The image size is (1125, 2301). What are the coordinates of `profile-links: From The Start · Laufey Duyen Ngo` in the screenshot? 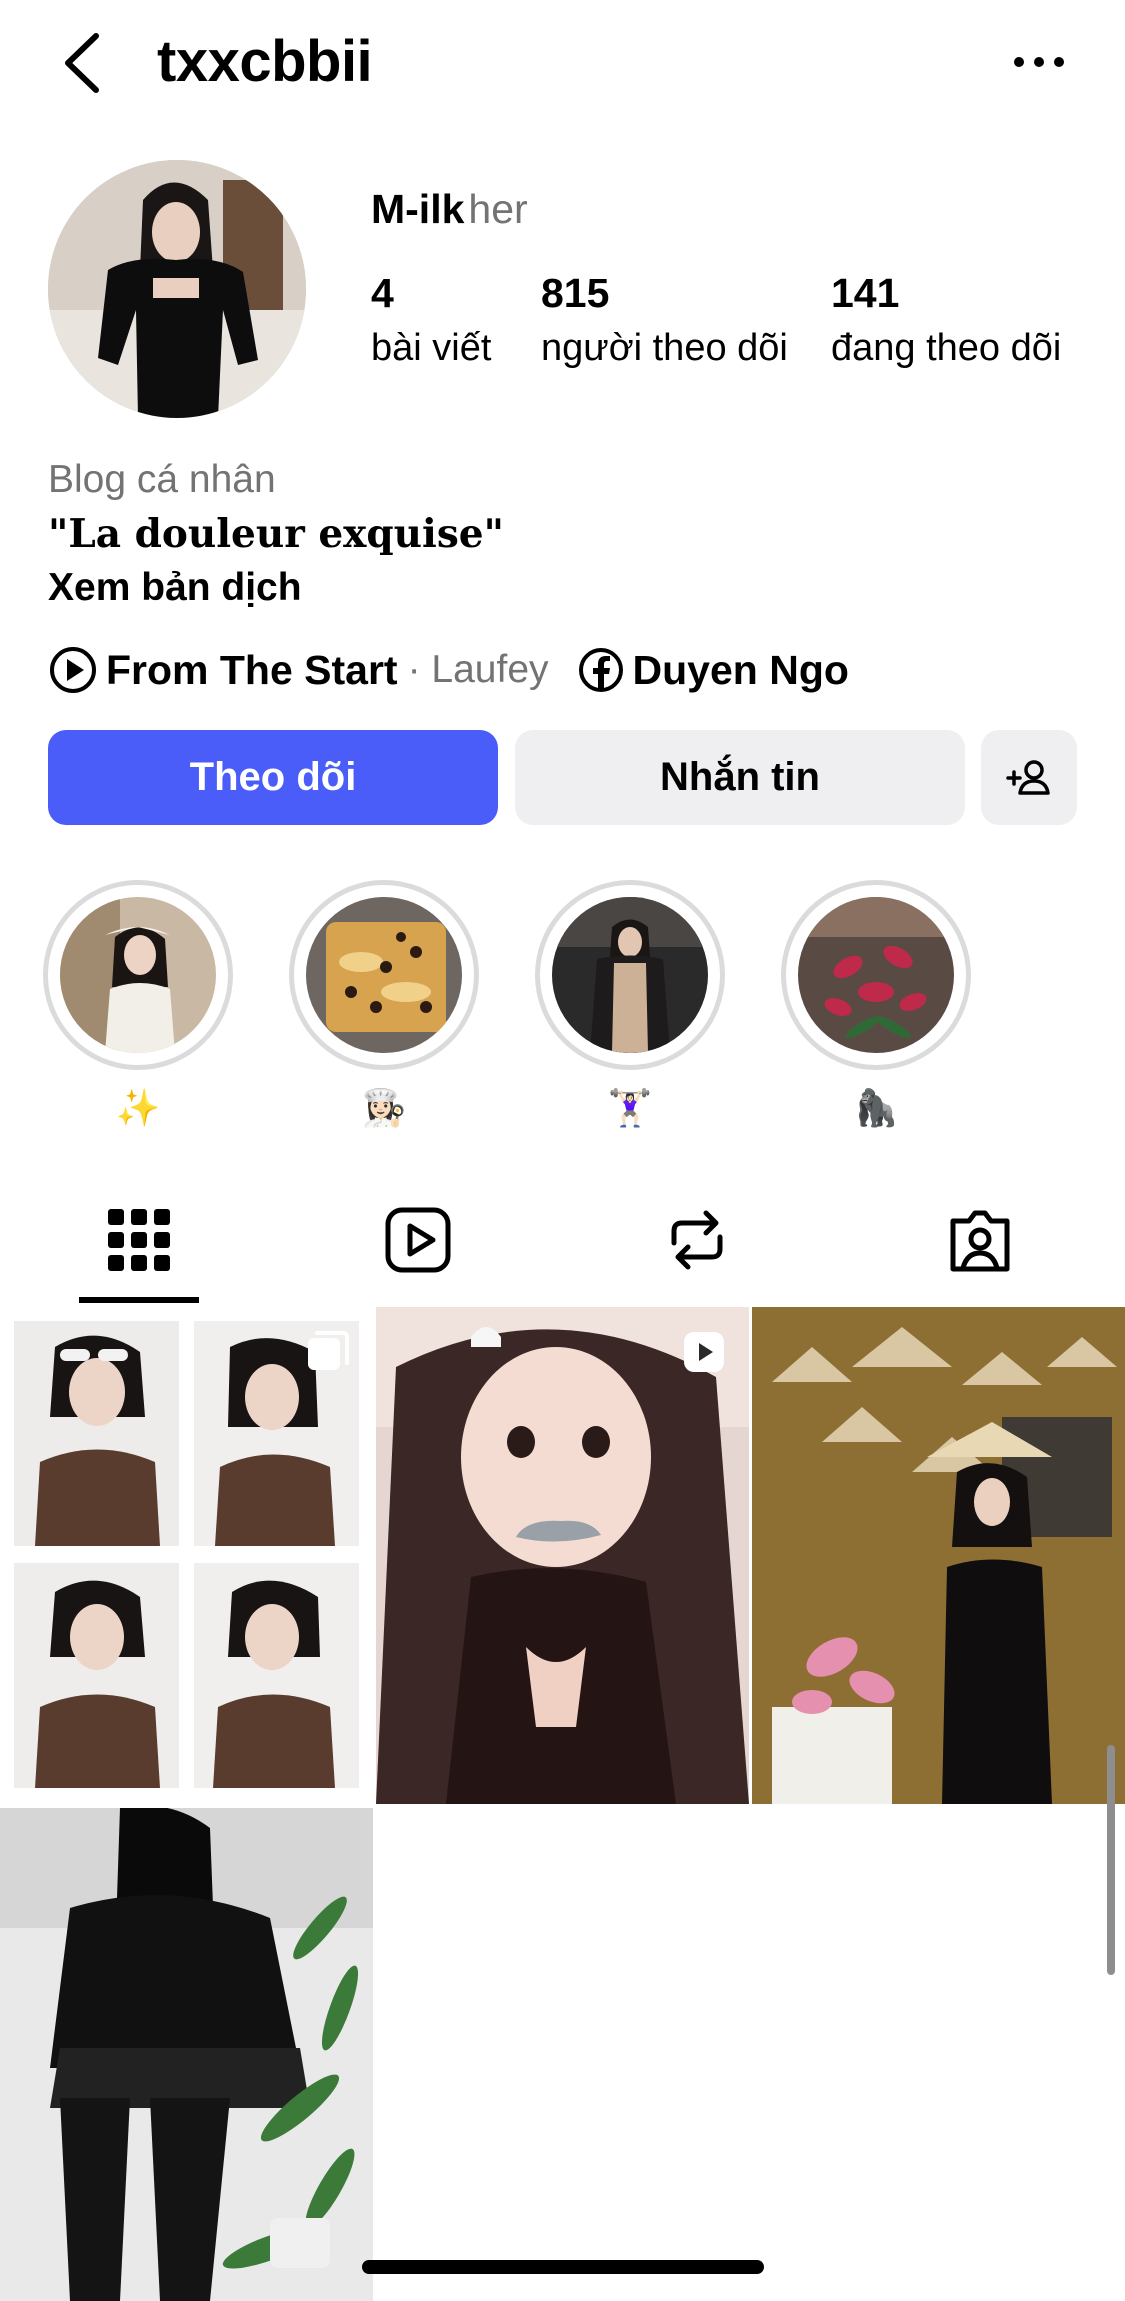 It's located at (448, 670).